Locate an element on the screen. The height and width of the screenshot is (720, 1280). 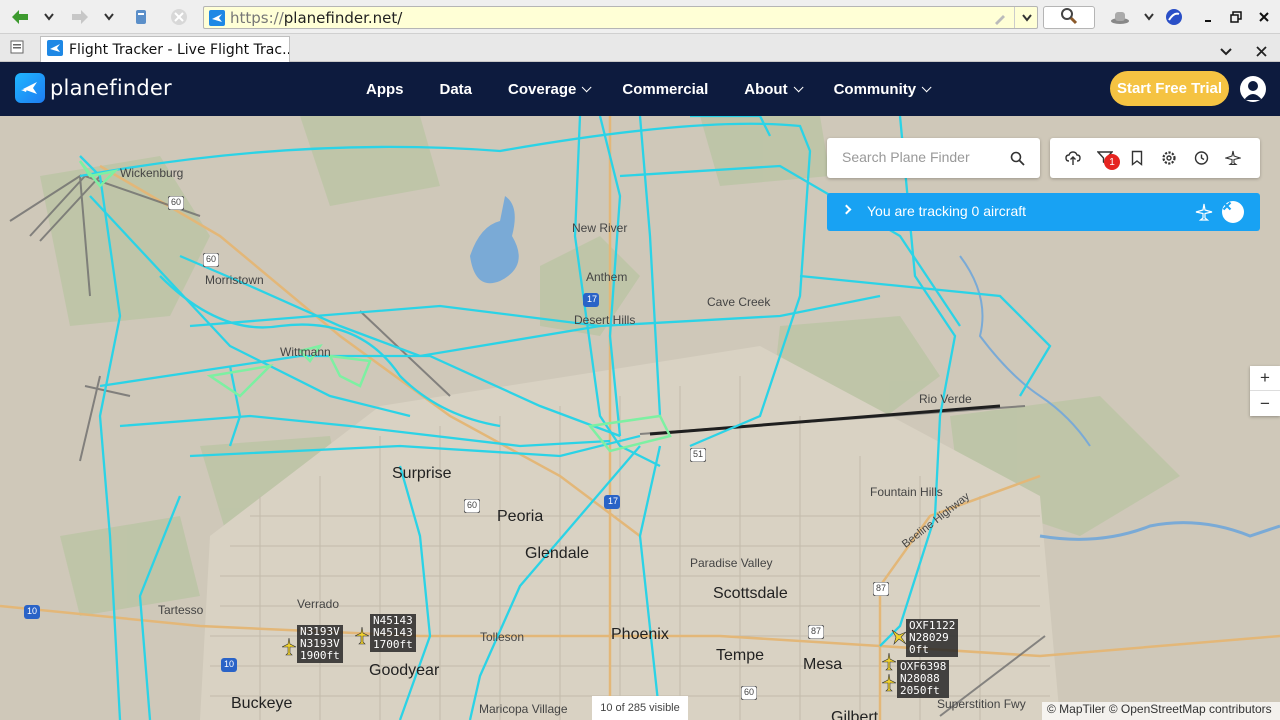
browser-search-box is located at coordinates (1069, 17).